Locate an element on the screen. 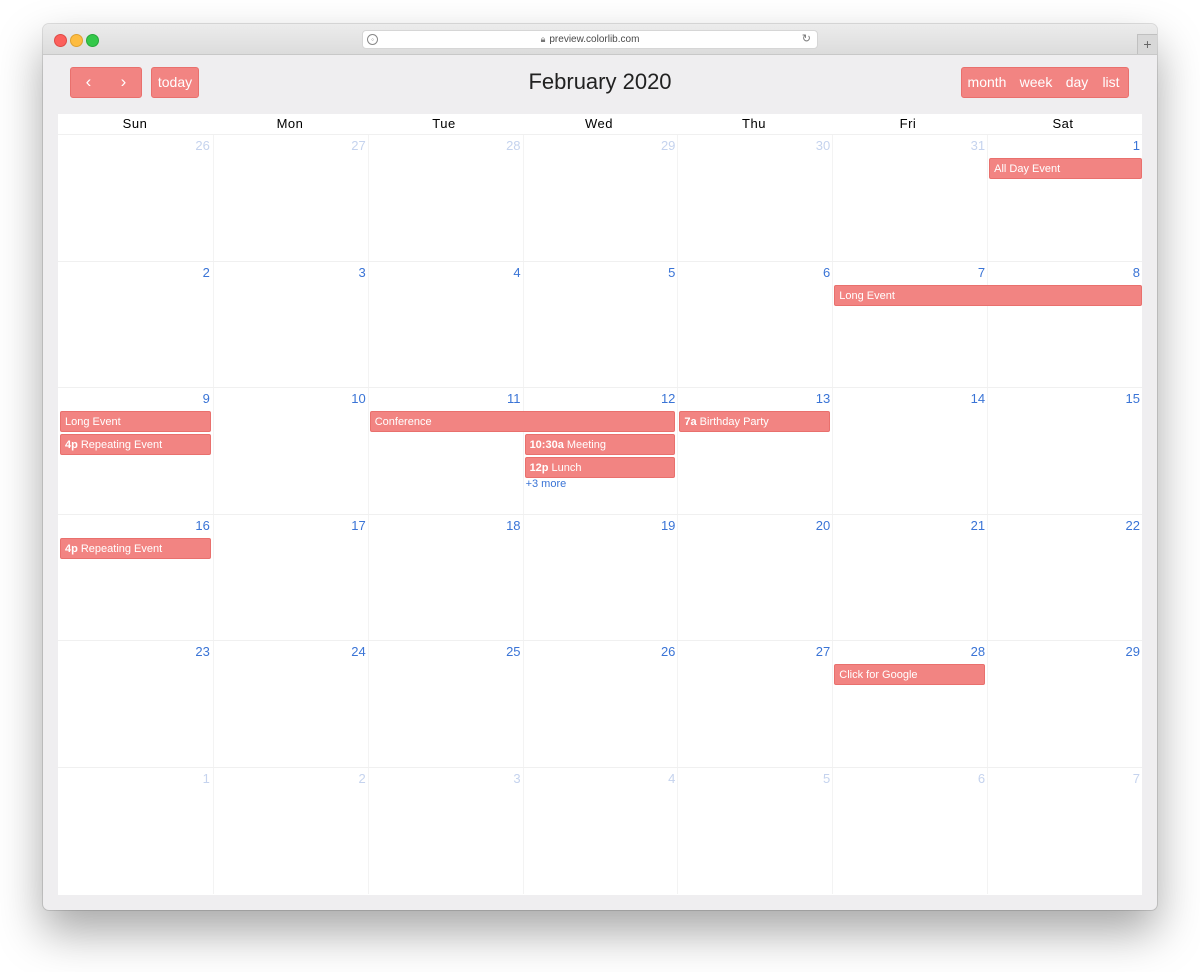 This screenshot has height=972, width=1200. day-number: 20 is located at coordinates (823, 525).